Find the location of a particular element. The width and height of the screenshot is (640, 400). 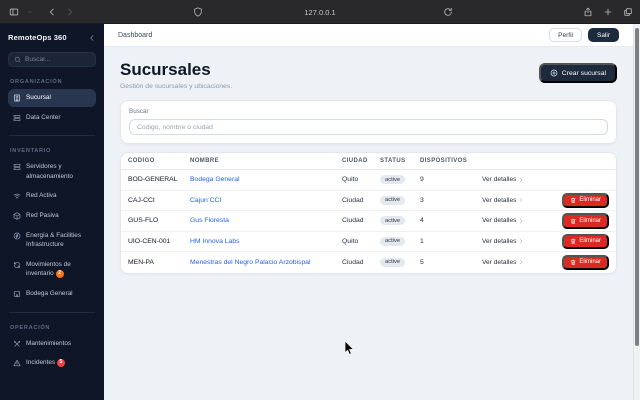

address-bar: 127.0.0.1 is located at coordinates (319, 12).